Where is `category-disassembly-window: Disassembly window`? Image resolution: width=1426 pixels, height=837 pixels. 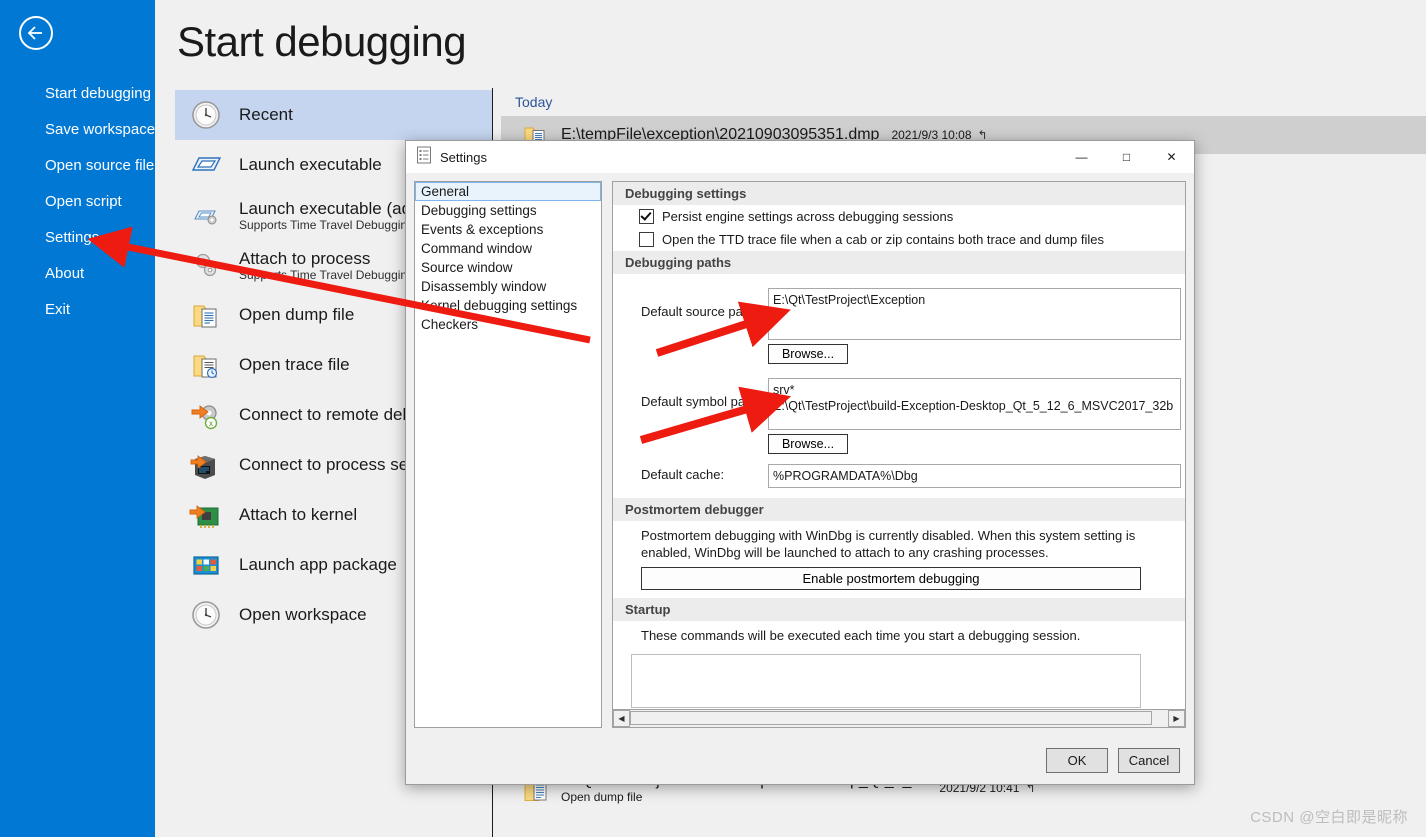
category-disassembly-window: Disassembly window is located at coordinates (508, 286).